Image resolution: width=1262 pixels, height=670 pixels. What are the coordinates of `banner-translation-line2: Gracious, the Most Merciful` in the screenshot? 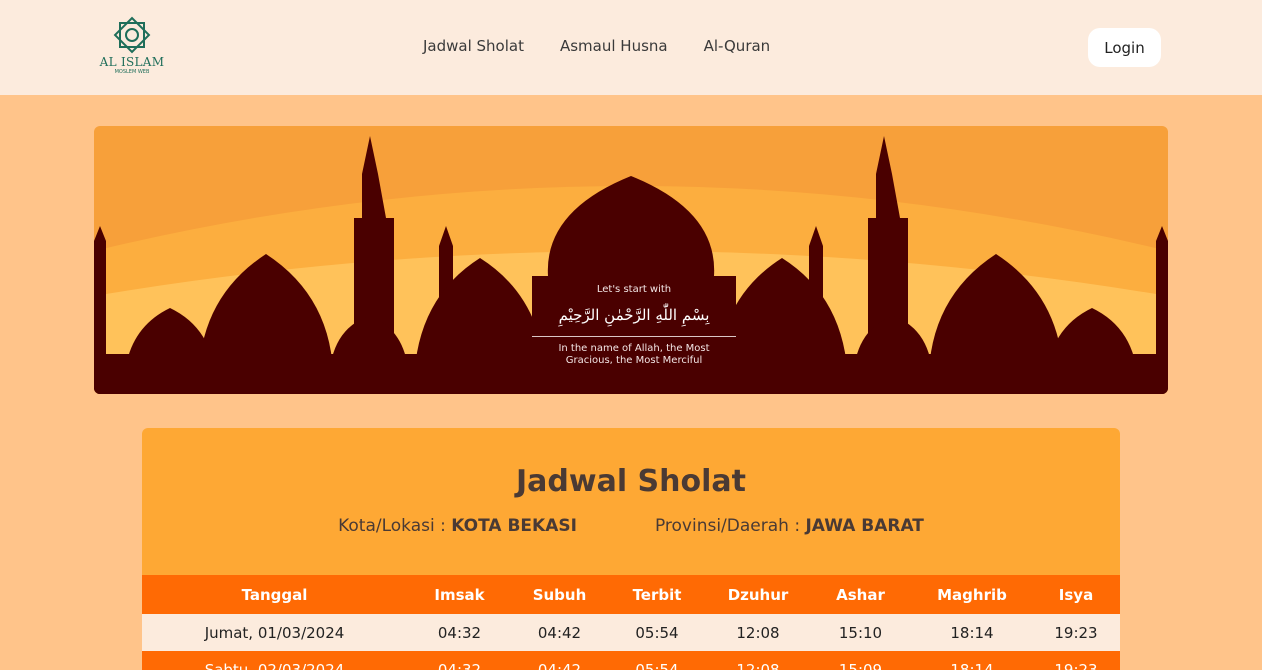 It's located at (634, 360).